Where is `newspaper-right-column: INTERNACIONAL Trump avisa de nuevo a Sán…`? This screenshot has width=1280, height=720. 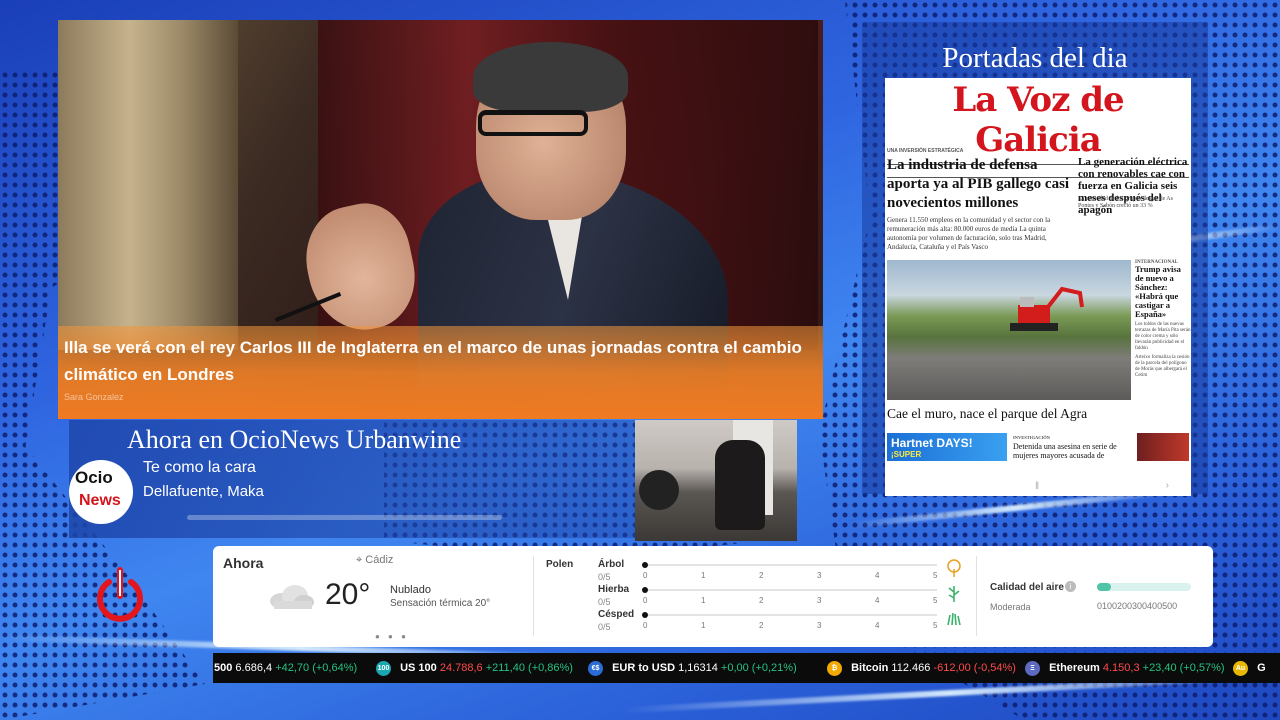
newspaper-right-column: INTERNACIONAL Trump avisa de nuevo a Sán… is located at coordinates (1163, 319).